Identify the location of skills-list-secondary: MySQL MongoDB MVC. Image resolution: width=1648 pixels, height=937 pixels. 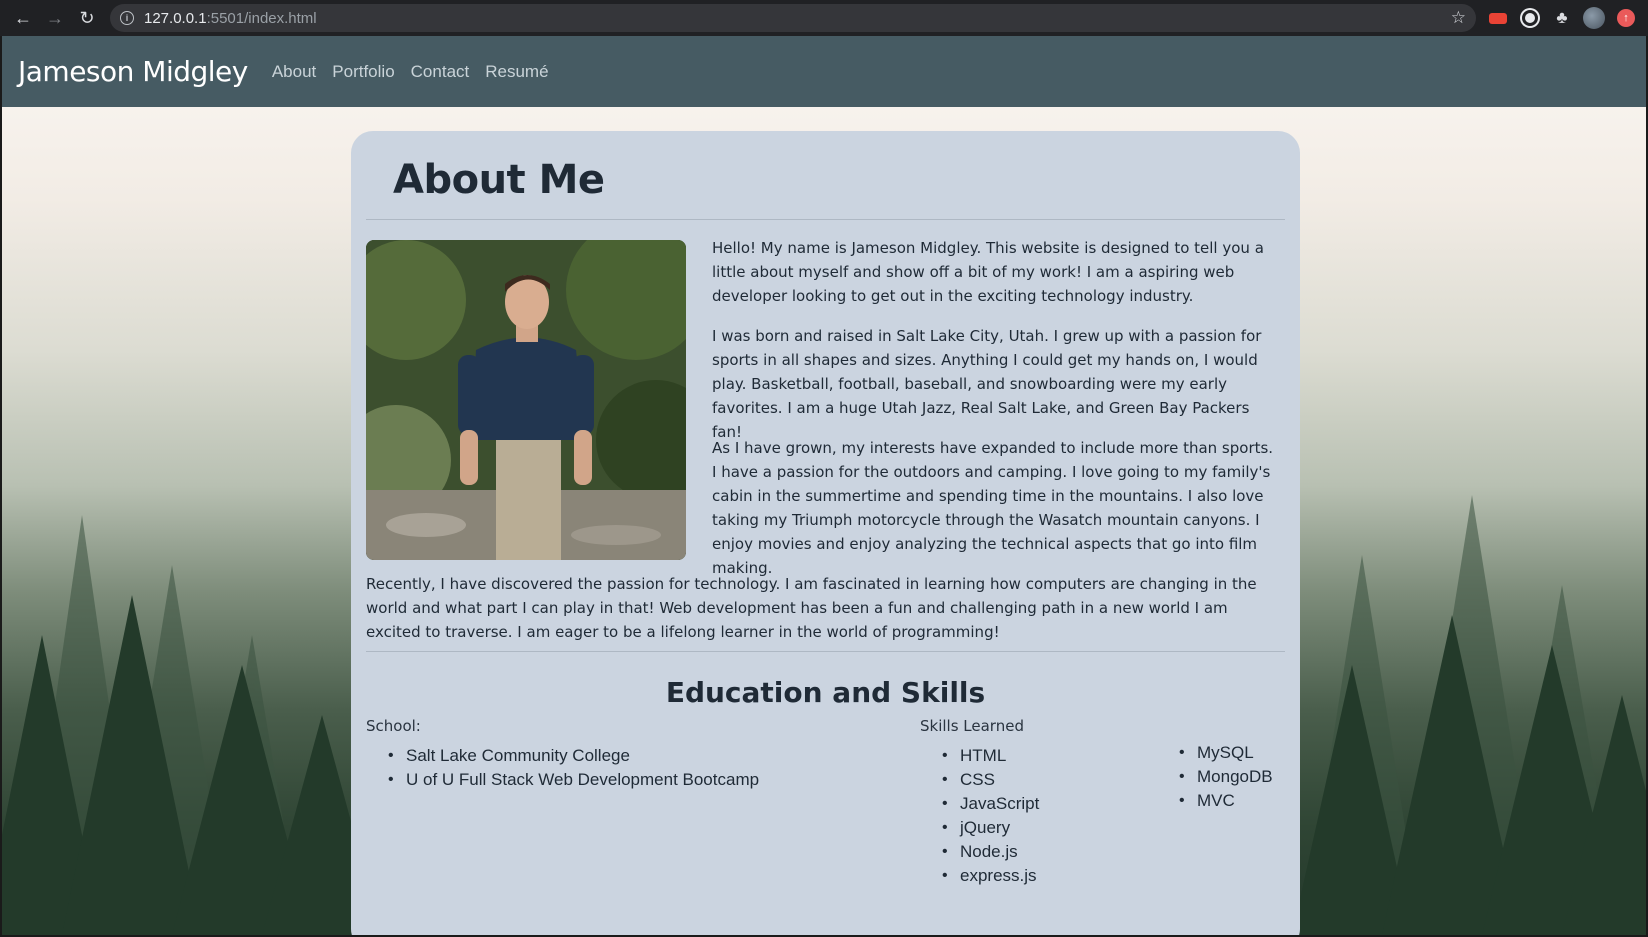
(1215, 777).